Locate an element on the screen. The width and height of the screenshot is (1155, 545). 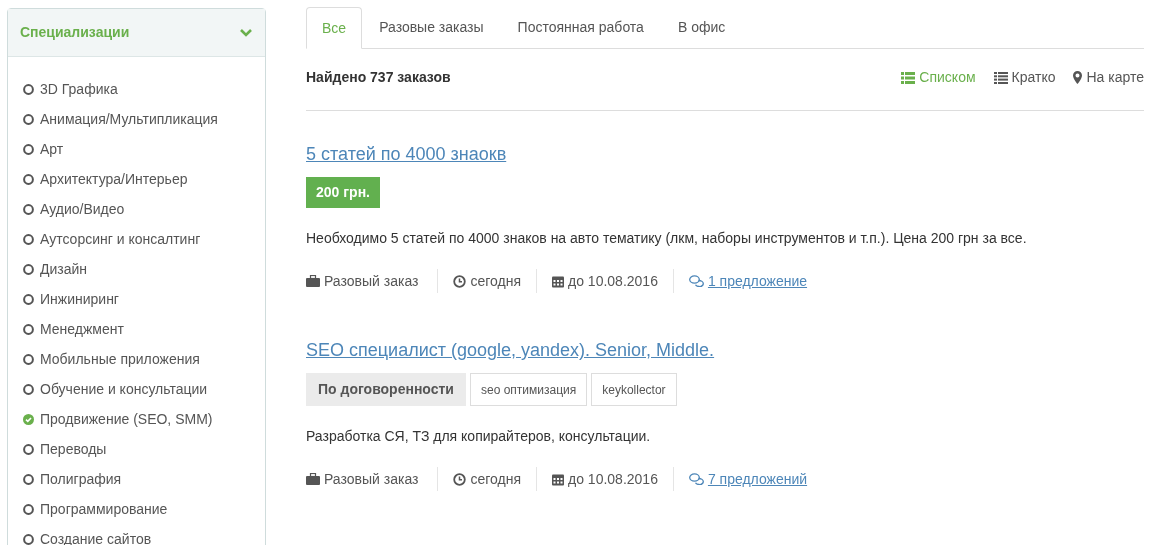
skill-tag: seo оптимизация is located at coordinates (529, 389).